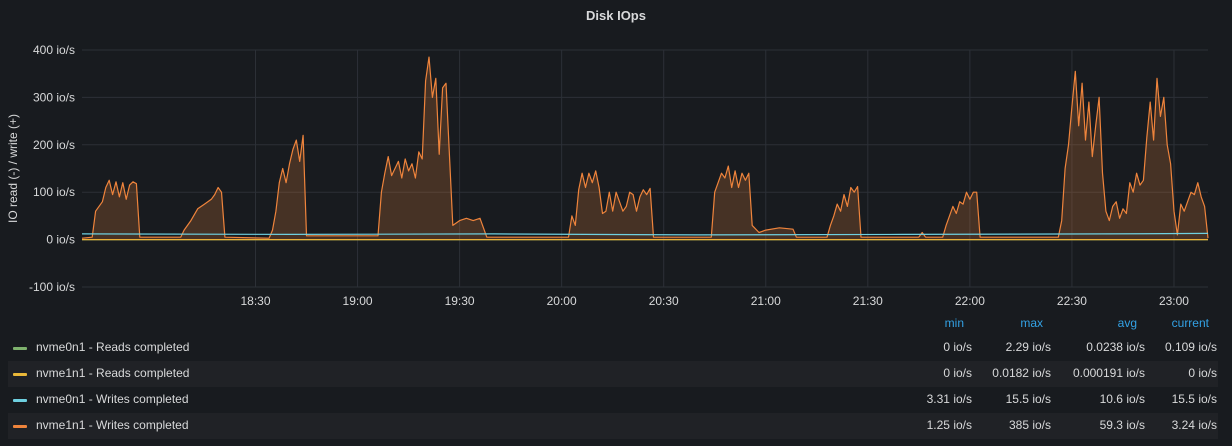 The height and width of the screenshot is (446, 1232). What do you see at coordinates (60, 240) in the screenshot?
I see `y-tick-label: 0 io/s` at bounding box center [60, 240].